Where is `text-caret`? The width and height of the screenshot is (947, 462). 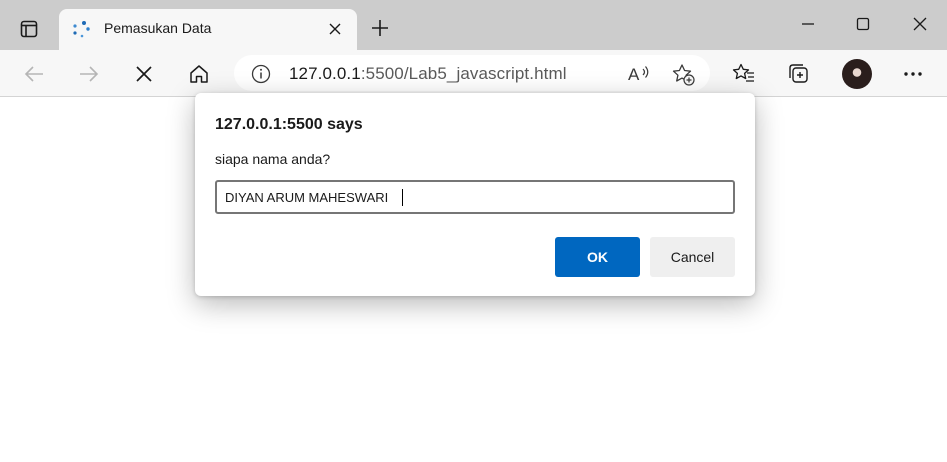 text-caret is located at coordinates (402, 197).